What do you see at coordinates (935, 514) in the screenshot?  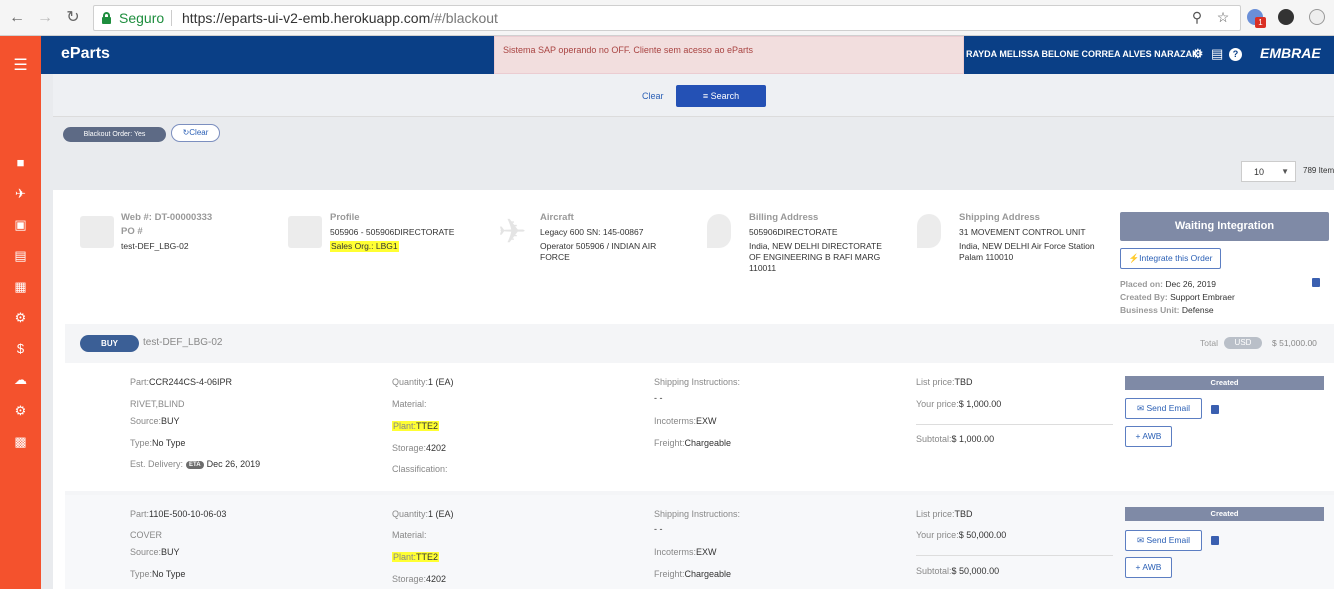 I see `list-price-label: List price:` at bounding box center [935, 514].